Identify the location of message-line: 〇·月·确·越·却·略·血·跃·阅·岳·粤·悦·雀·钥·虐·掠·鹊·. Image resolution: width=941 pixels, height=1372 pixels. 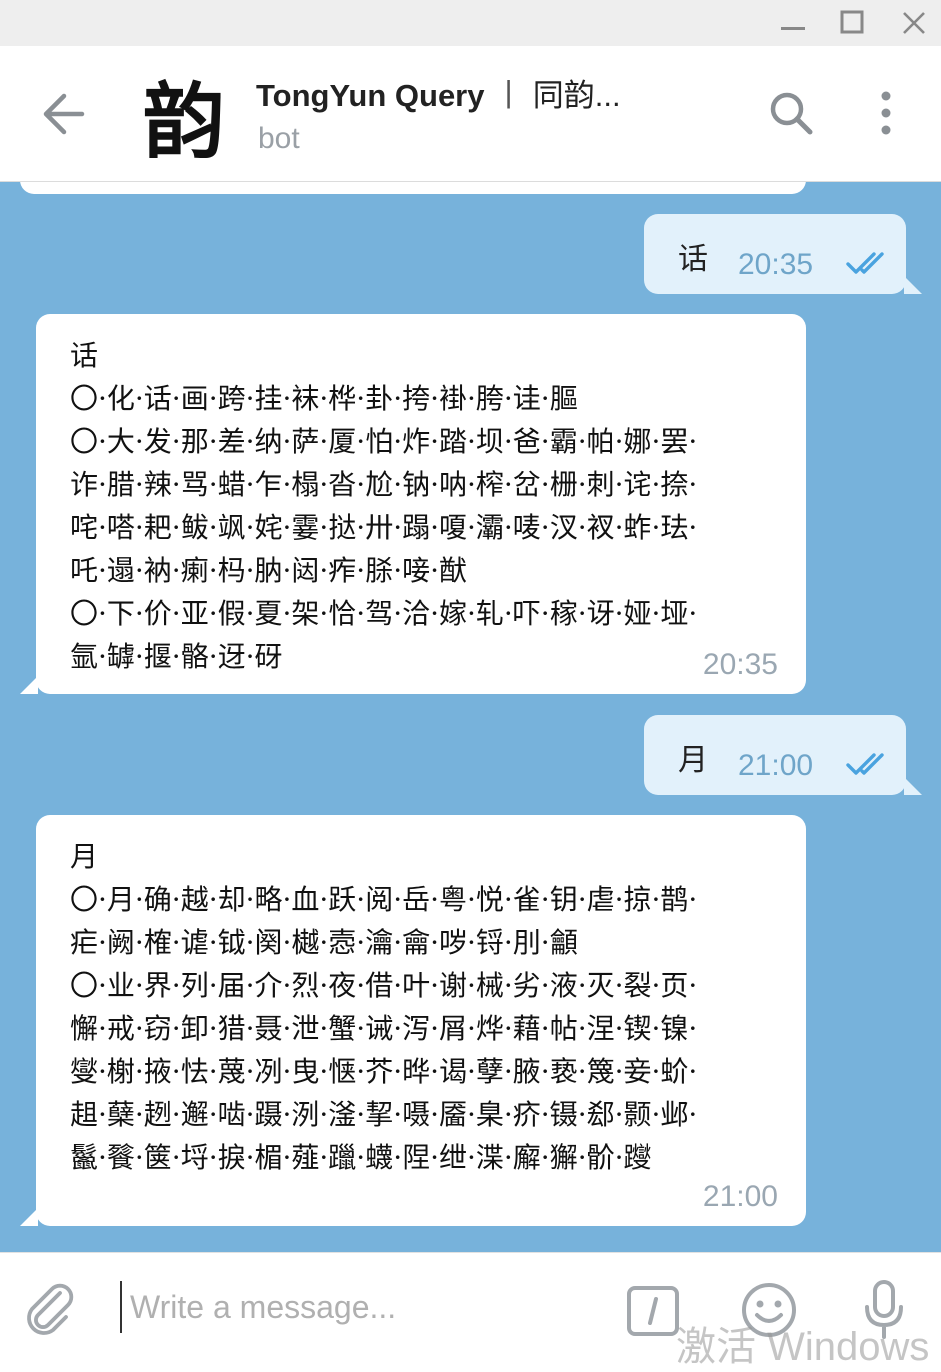
(384, 899).